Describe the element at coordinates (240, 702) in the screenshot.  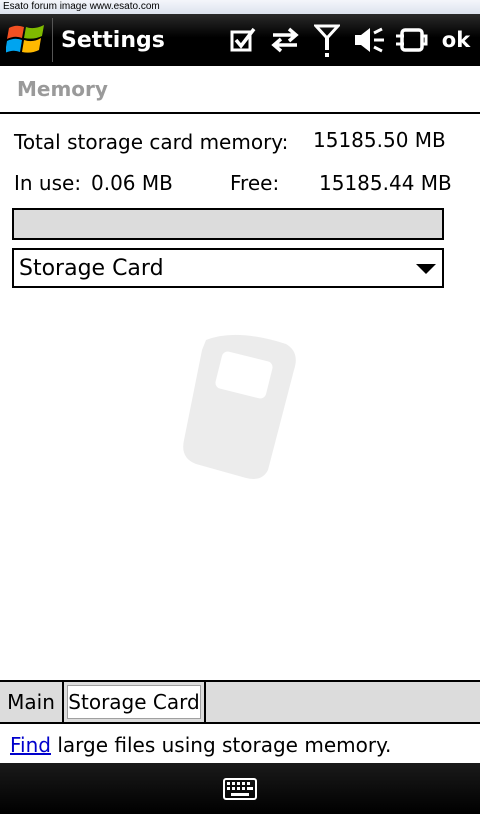
I see `tab-strip: Main Storage Card` at that location.